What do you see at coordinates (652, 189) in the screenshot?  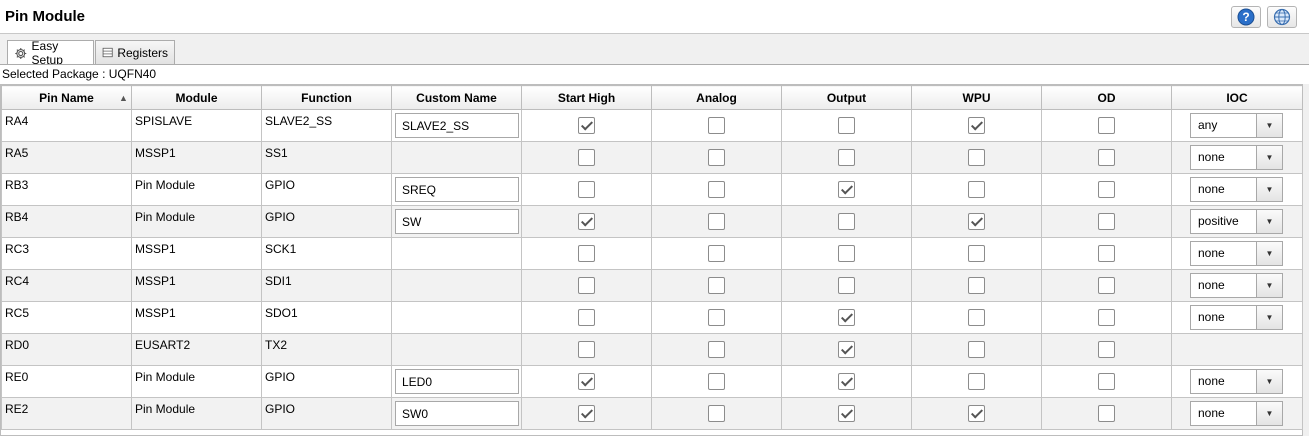 I see `table-row: RB3Pin ModuleGPIO none ▼` at bounding box center [652, 189].